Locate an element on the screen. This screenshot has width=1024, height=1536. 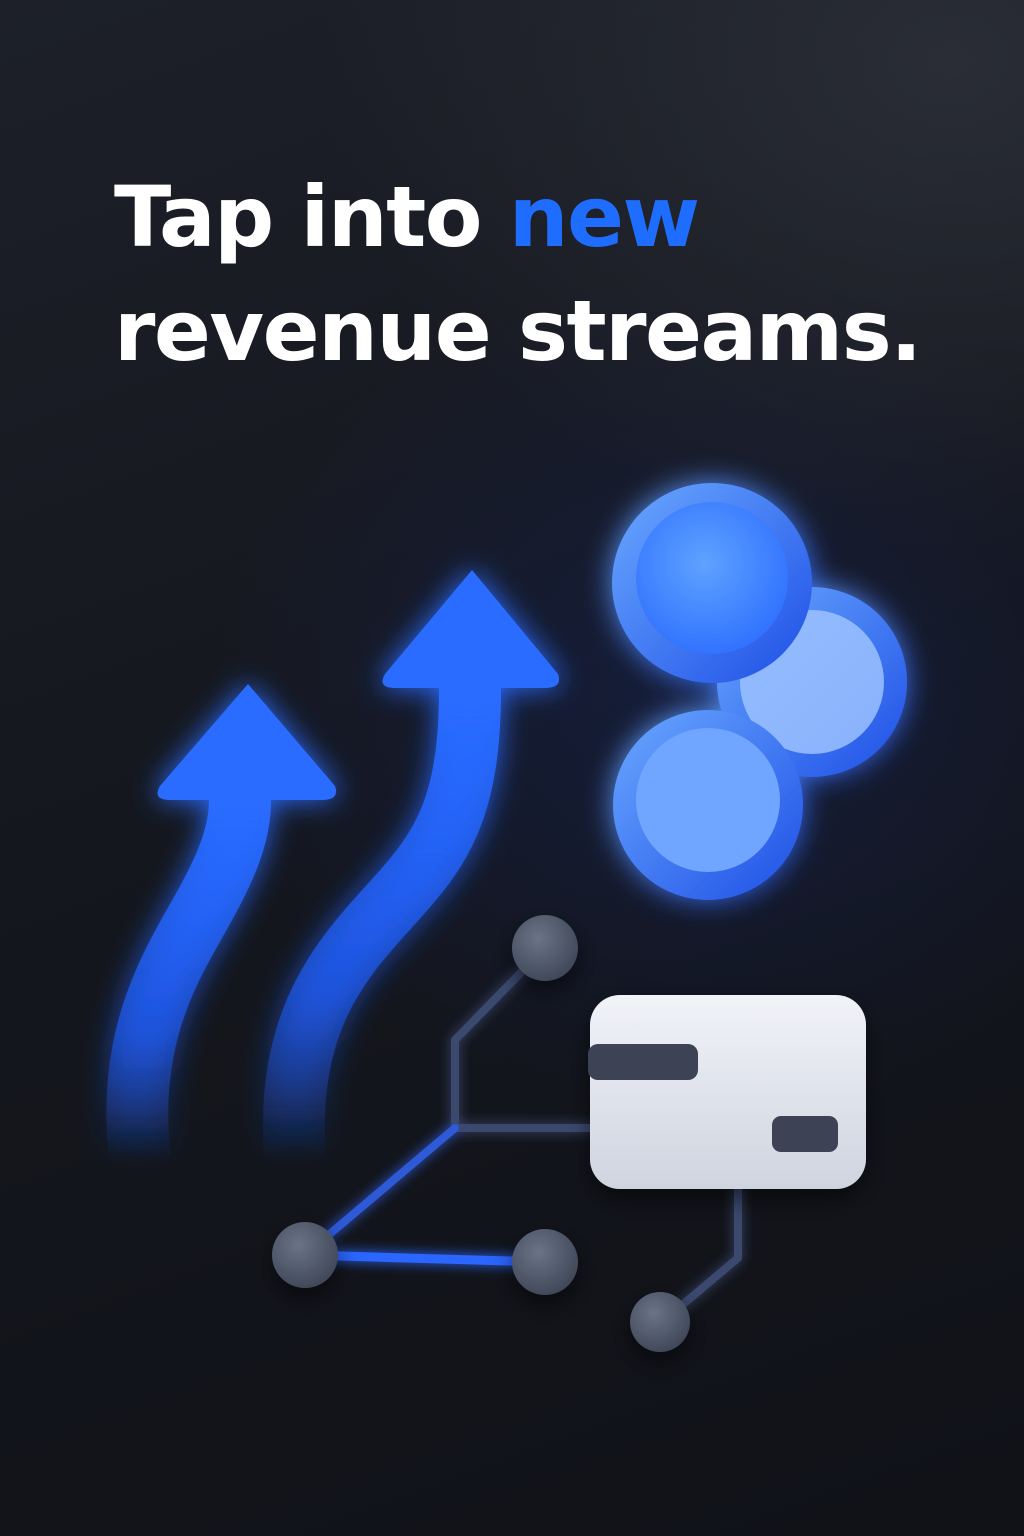
card-icon is located at coordinates (727, 1092).